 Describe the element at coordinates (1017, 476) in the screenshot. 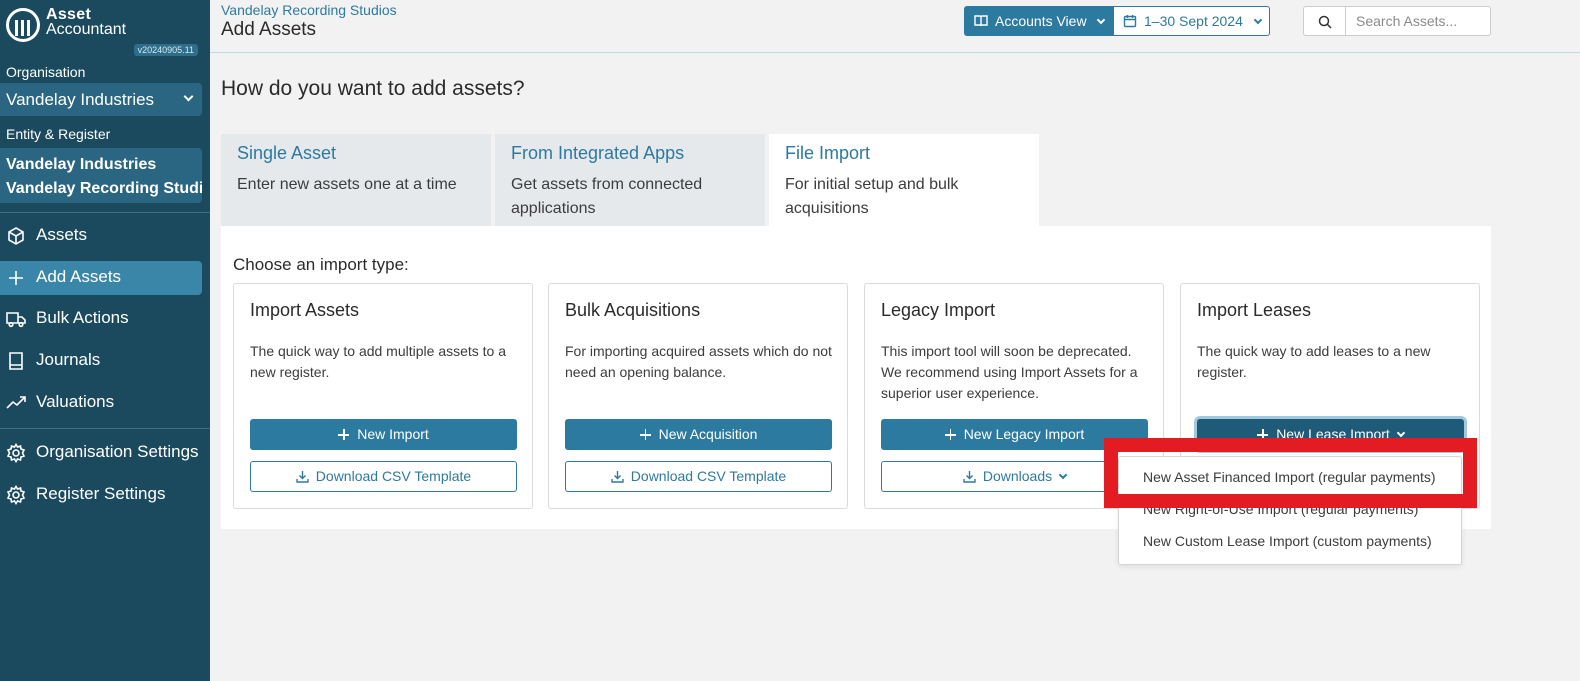

I see `button-label: Downloads` at that location.